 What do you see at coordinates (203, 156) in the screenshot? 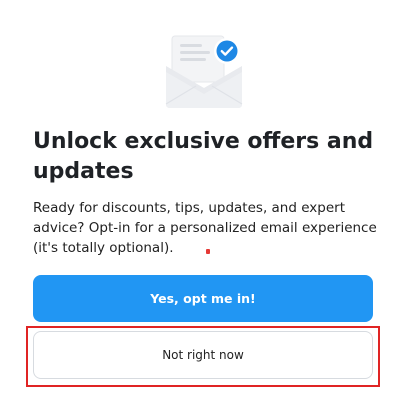
I see `dialog-title: Unlock exclusive offers and updates` at bounding box center [203, 156].